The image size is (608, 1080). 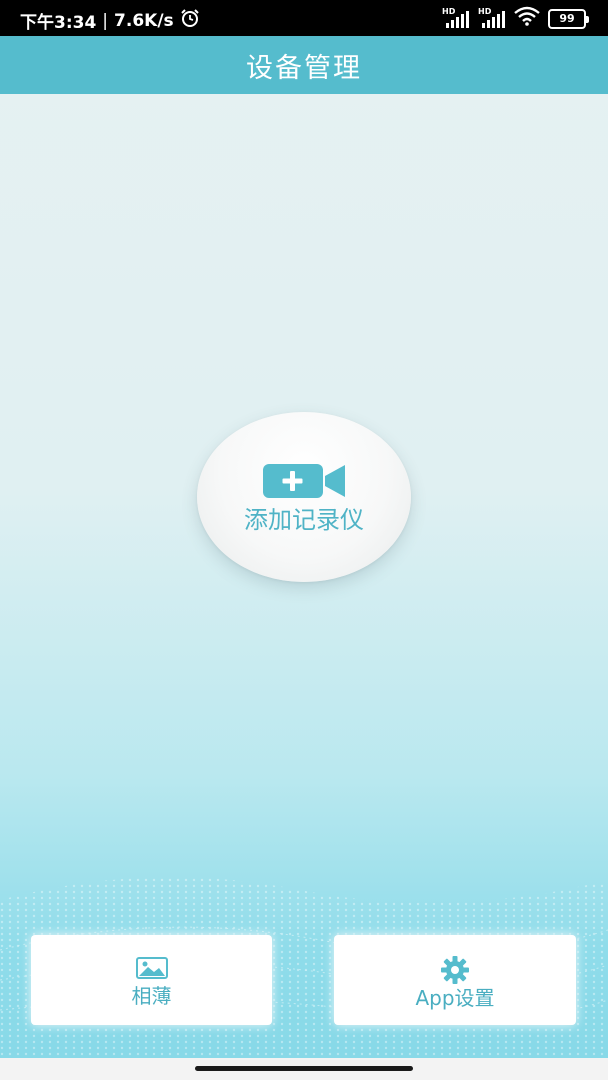 I want to click on status-left: 下午3:34 | 7.6K/s, so click(x=110, y=20).